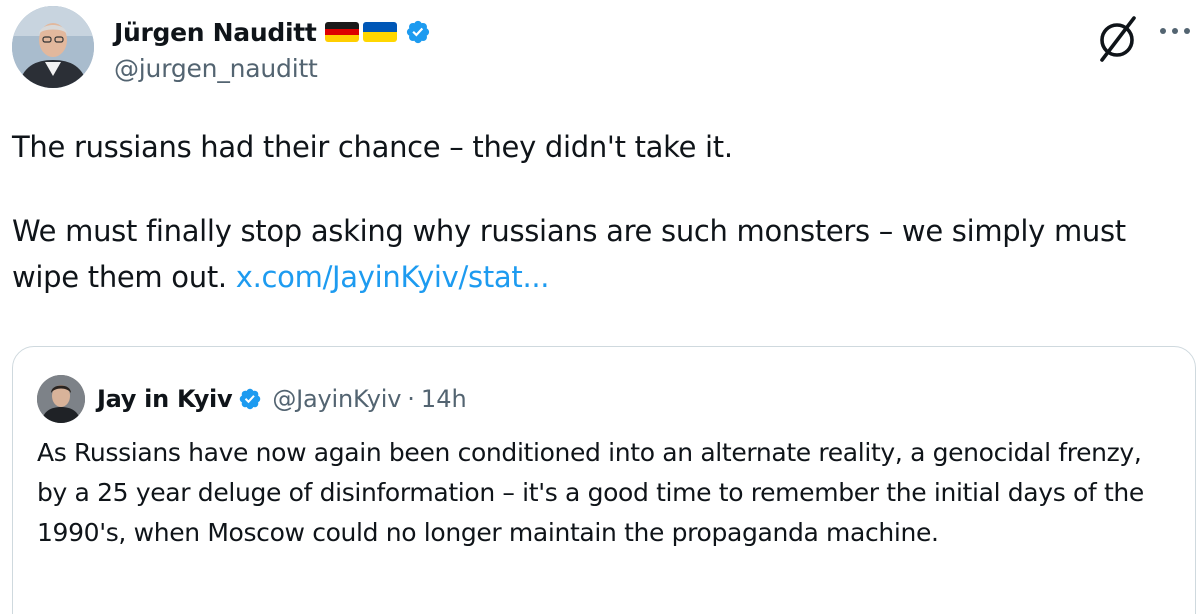 This screenshot has height=614, width=1200. I want to click on tweet-header: Jürgen Nauditt @jurgen_nauditt, so click(600, 49).